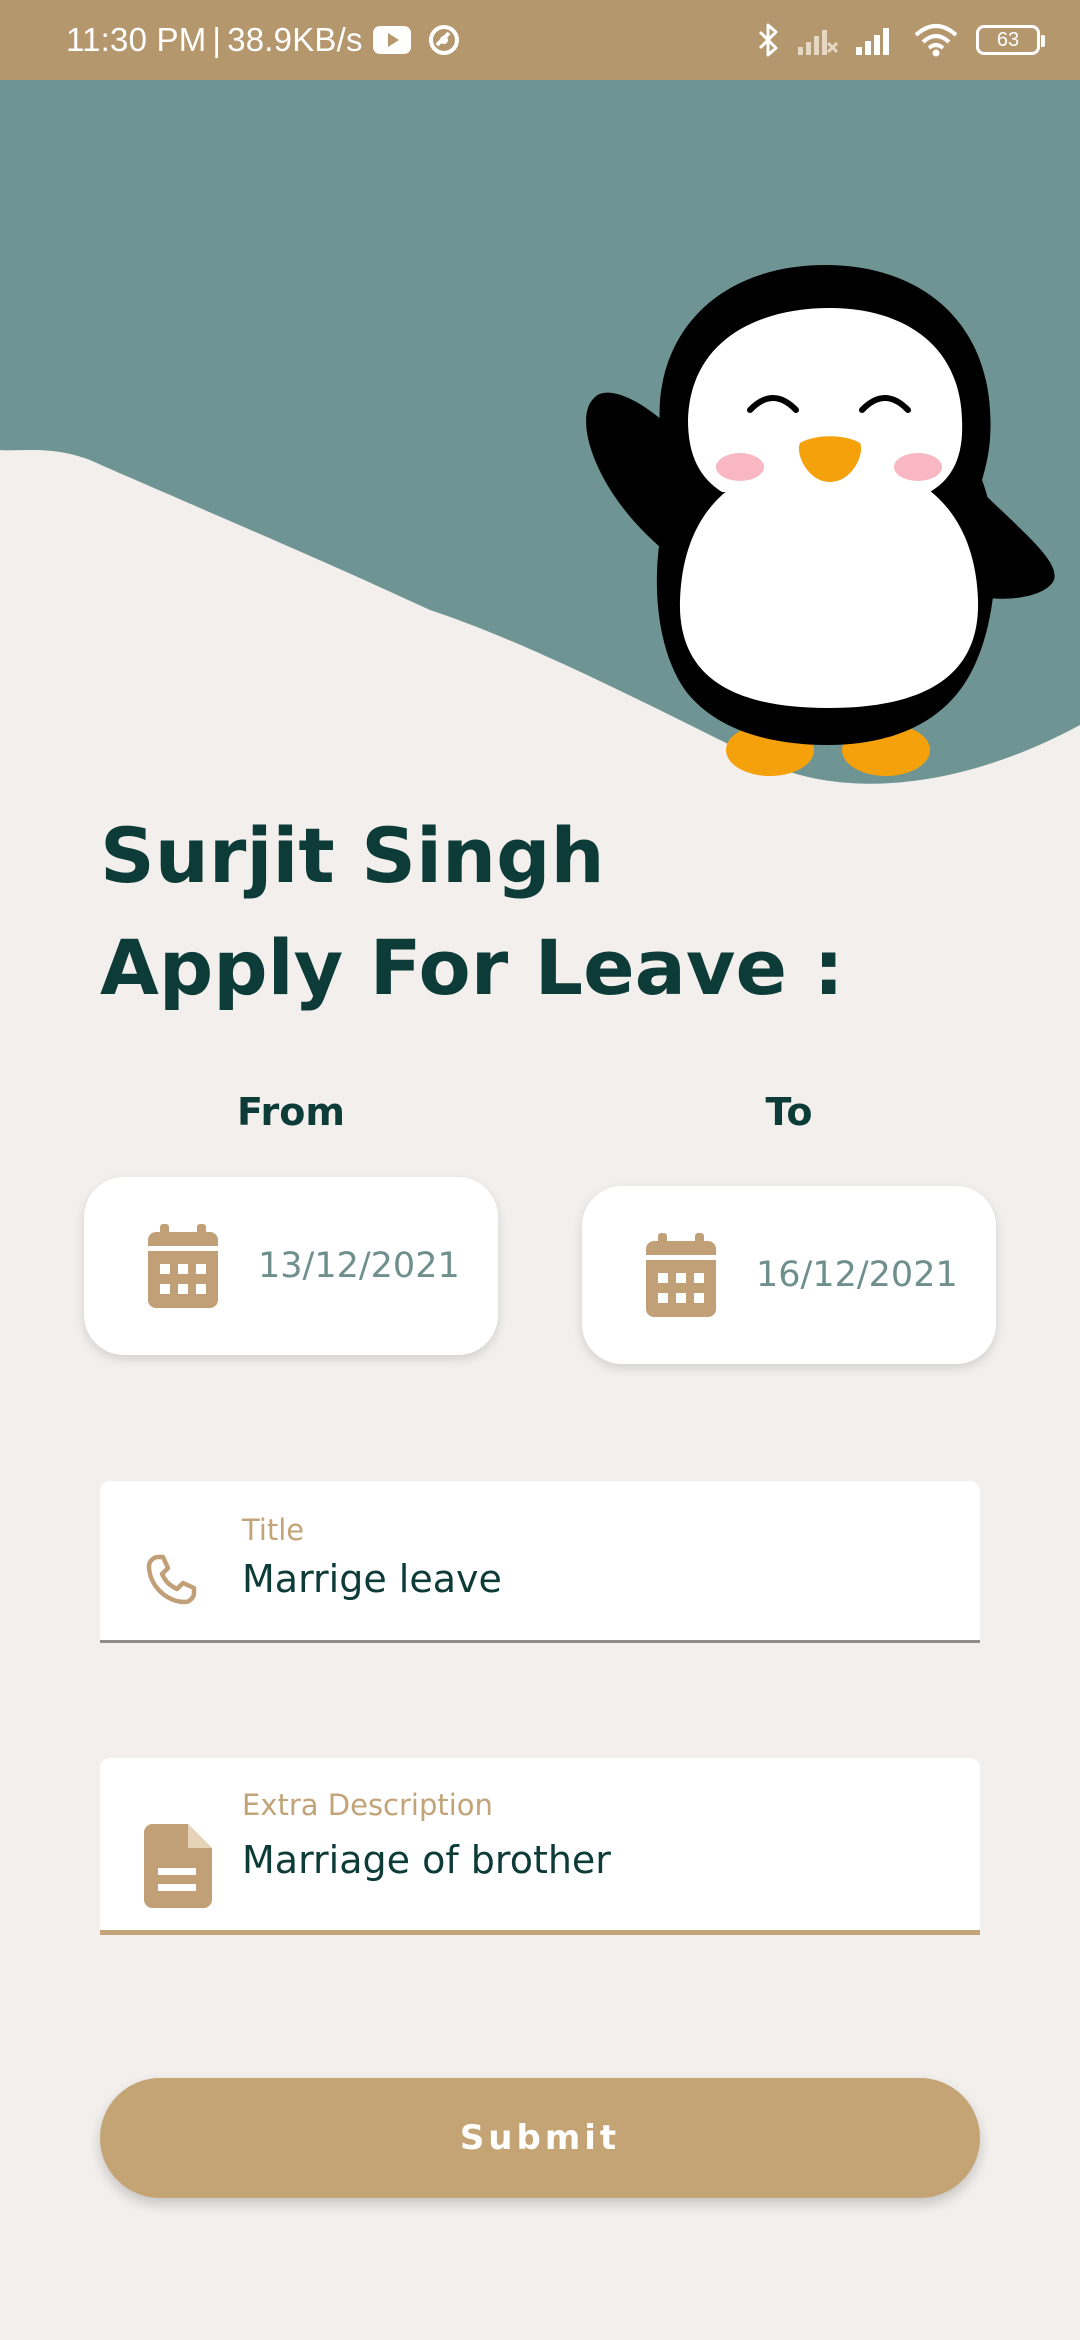 This screenshot has width=1080, height=2340. What do you see at coordinates (444, 40) in the screenshot?
I see `vpn-icon` at bounding box center [444, 40].